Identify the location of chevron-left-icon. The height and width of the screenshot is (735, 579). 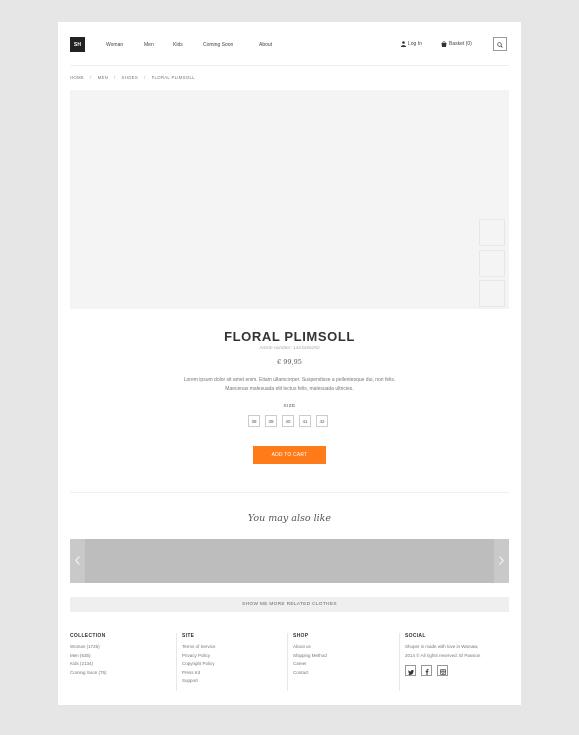
(77, 561).